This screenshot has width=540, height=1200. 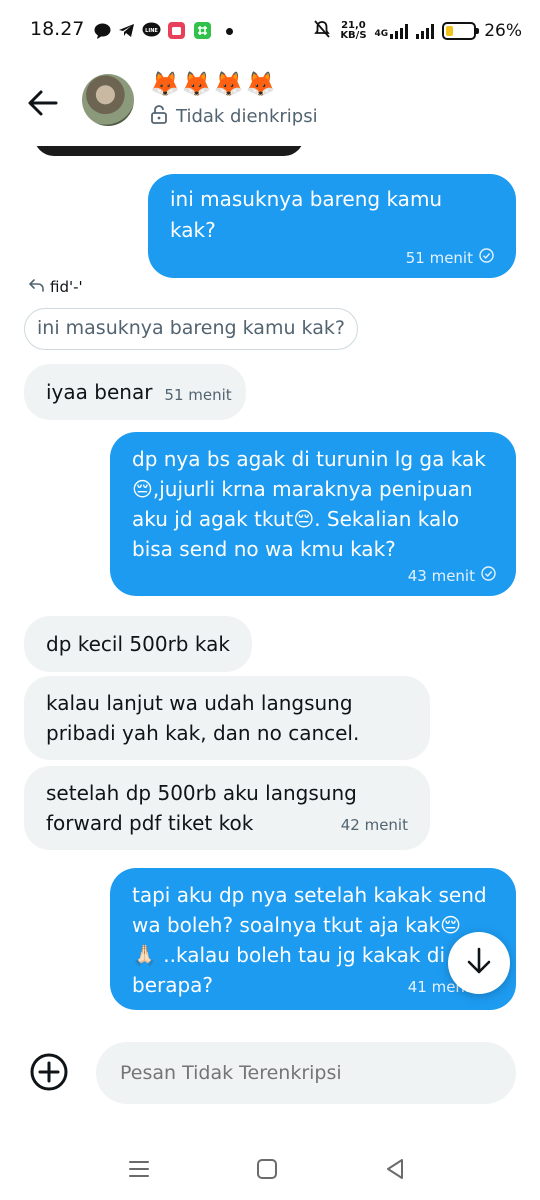 I want to click on svg-text: LINE, so click(x=151, y=31).